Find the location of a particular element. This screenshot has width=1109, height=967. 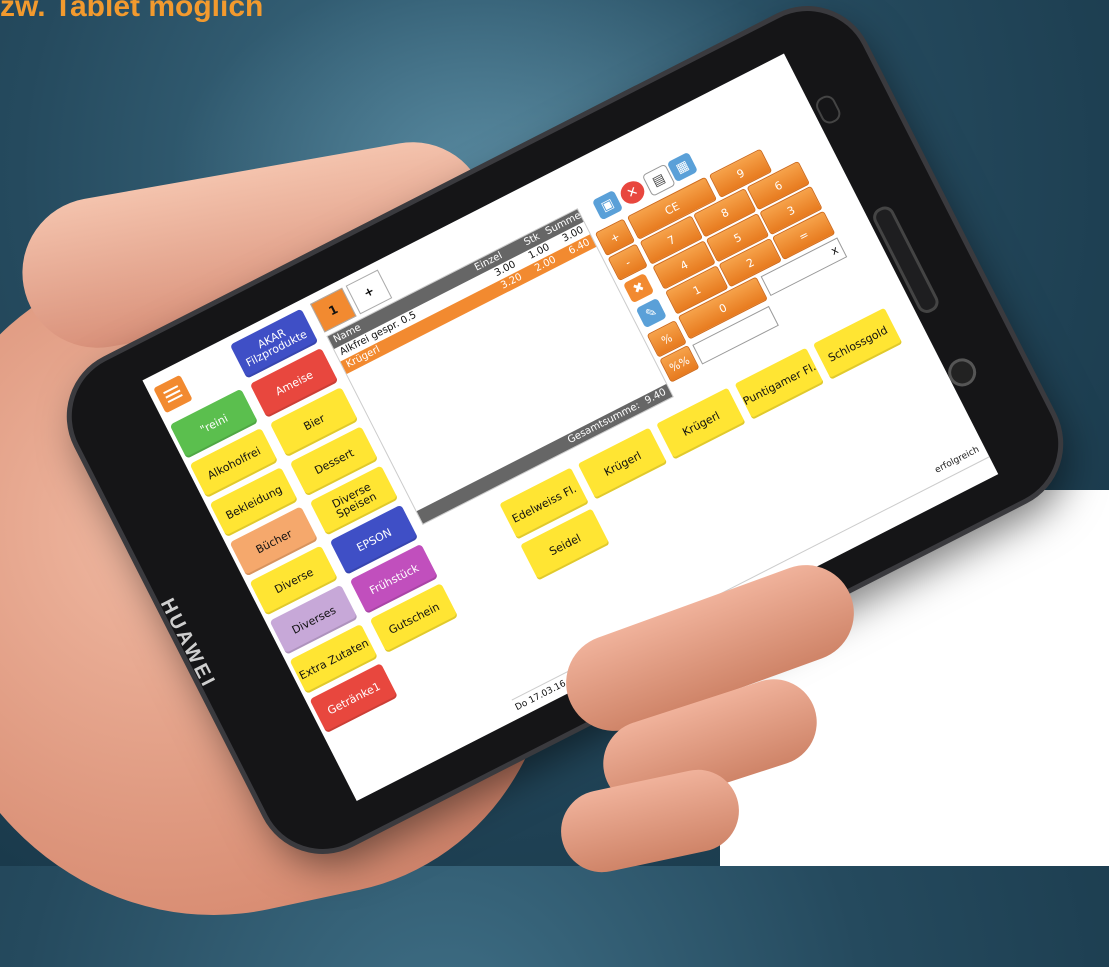

category-label: Bekleidung is located at coordinates (254, 502).